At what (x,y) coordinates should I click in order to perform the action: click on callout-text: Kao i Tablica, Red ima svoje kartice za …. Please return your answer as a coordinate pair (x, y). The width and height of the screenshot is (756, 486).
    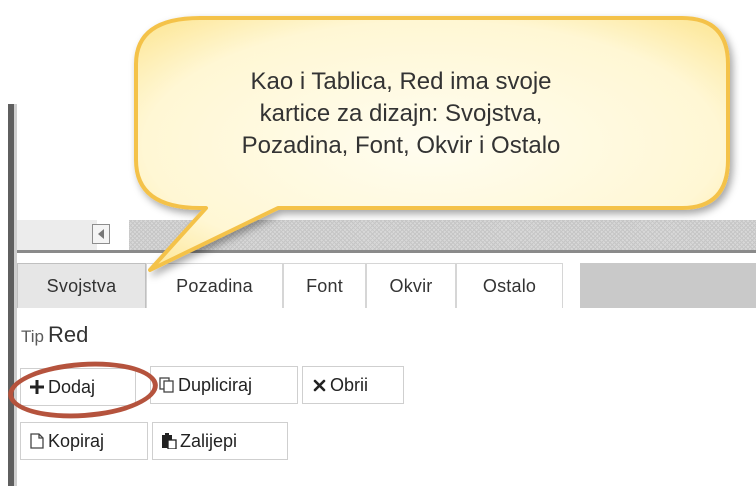
    Looking at the image, I should click on (401, 114).